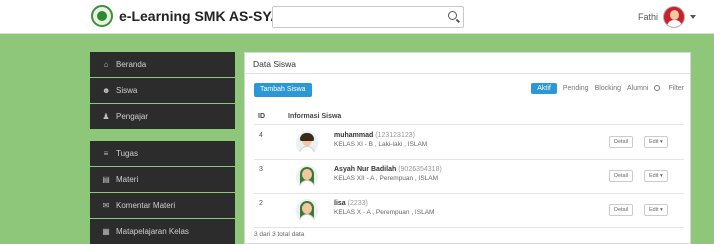 Image resolution: width=714 pixels, height=244 pixels. I want to click on chevron-down-icon, so click(693, 17).